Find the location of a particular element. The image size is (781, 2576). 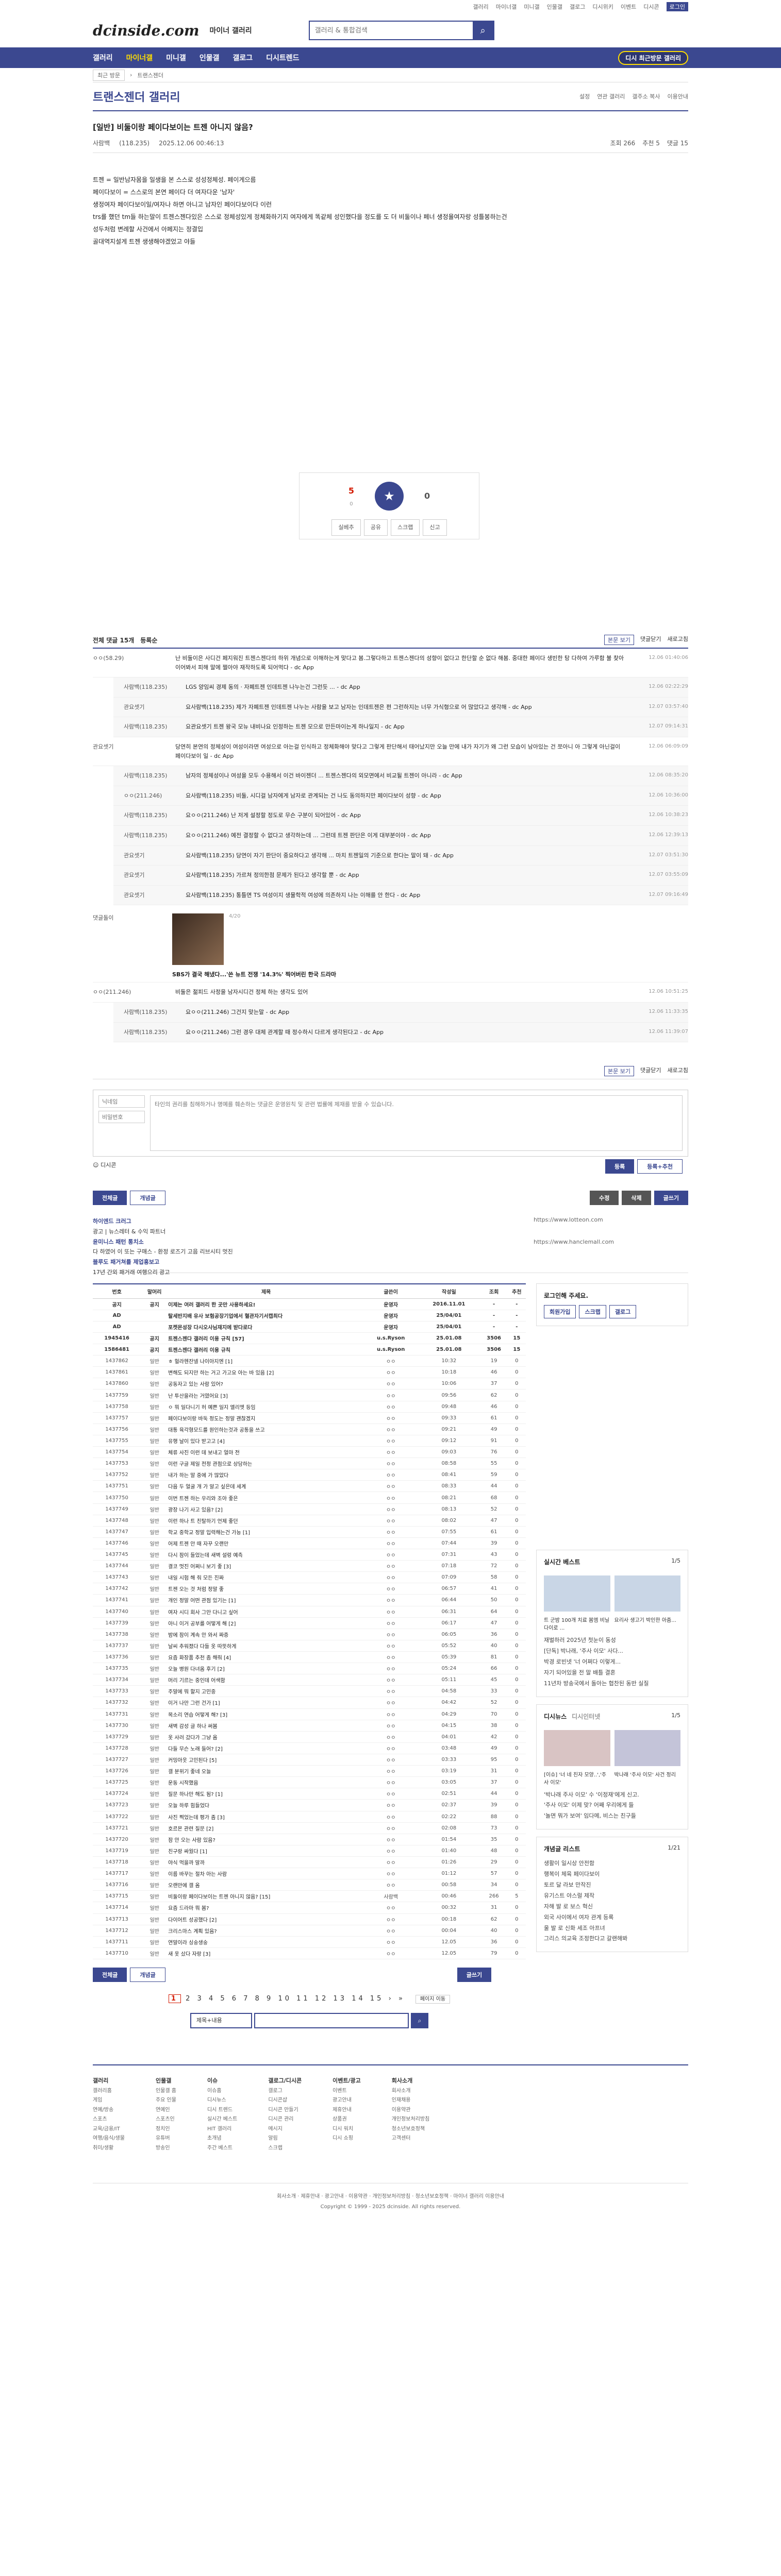

dc-internet-title: 디시인터넷 is located at coordinates (586, 1716).